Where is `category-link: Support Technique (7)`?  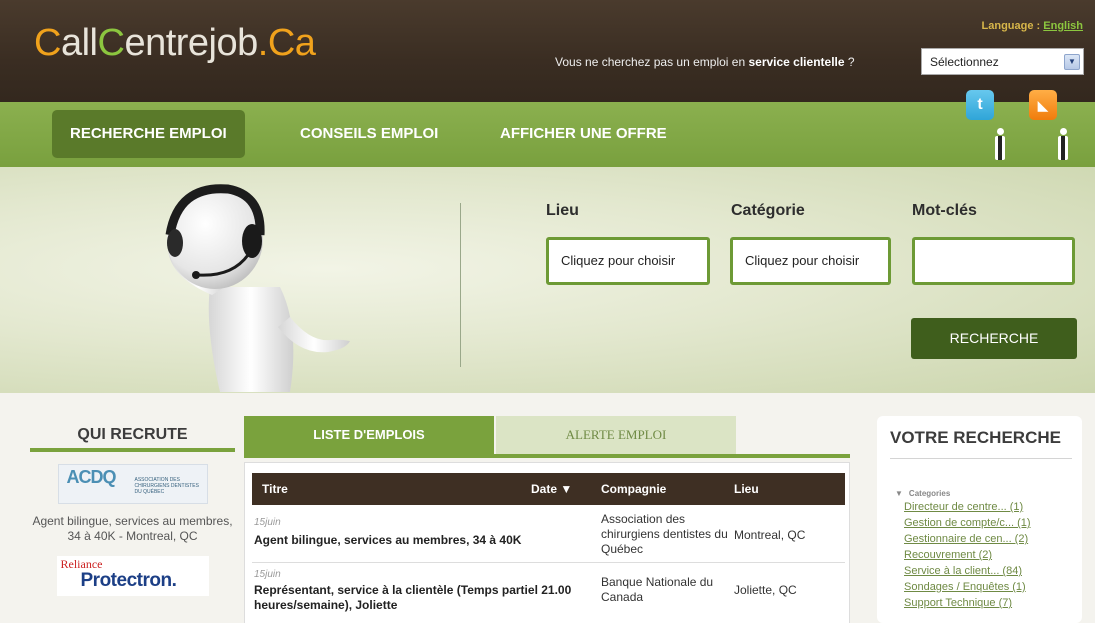
category-link: Support Technique (7) is located at coordinates (993, 603).